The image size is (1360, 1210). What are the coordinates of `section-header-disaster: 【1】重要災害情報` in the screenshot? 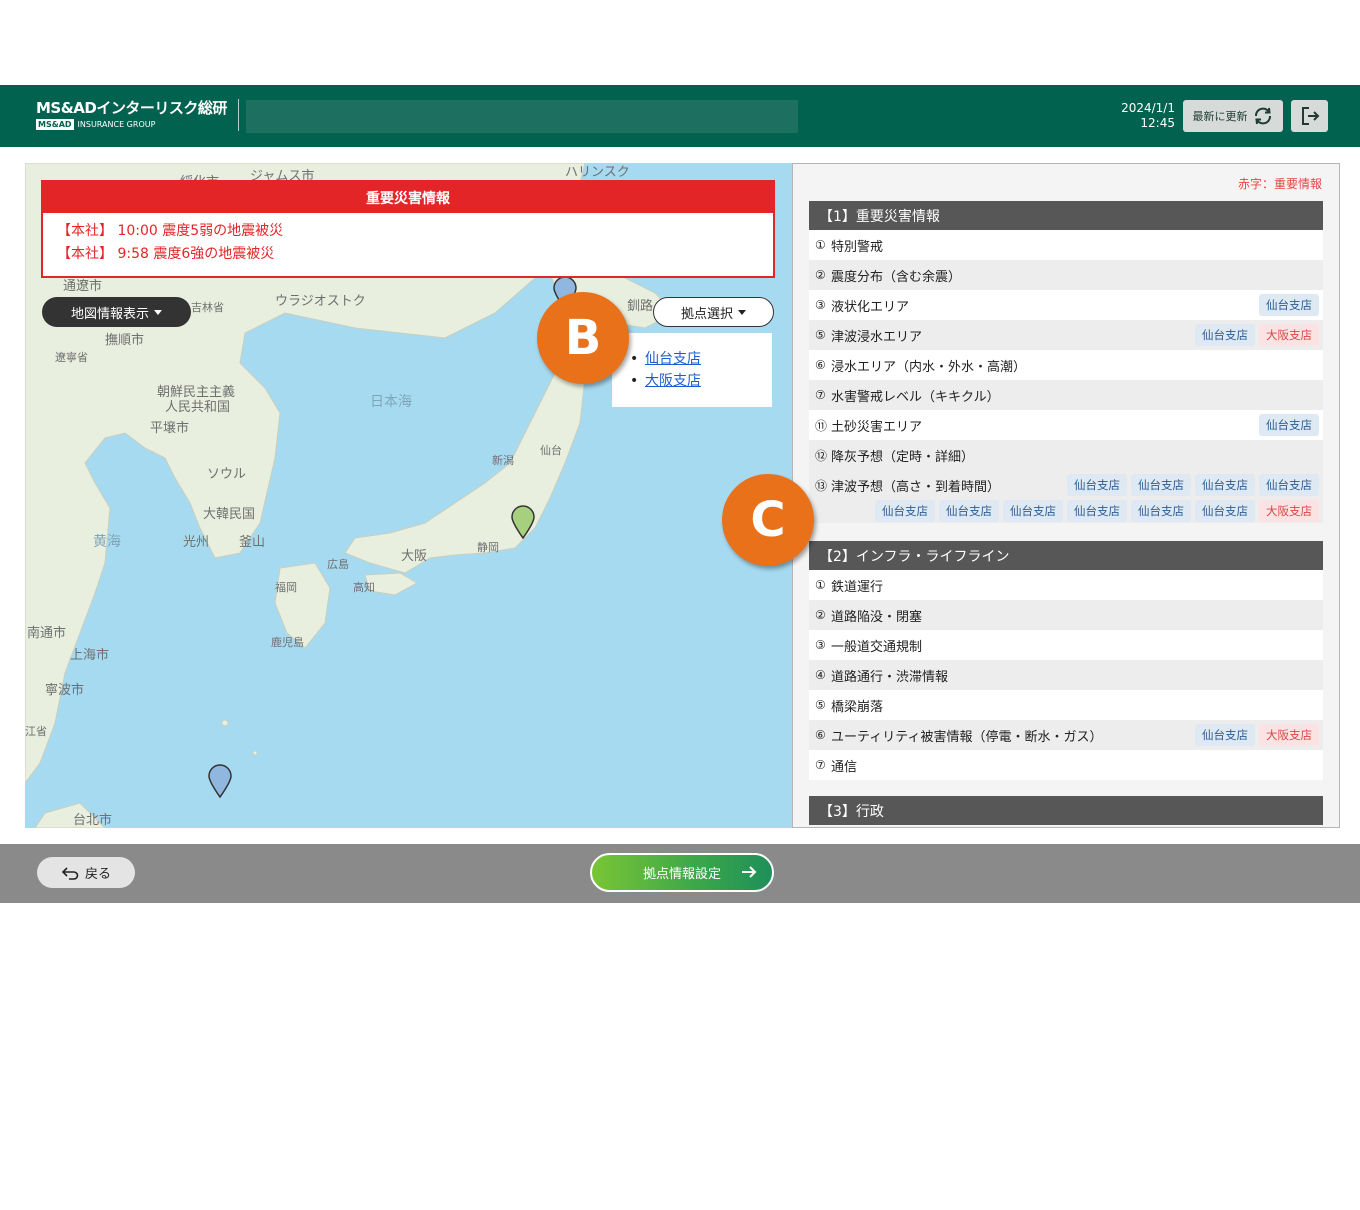 It's located at (1066, 215).